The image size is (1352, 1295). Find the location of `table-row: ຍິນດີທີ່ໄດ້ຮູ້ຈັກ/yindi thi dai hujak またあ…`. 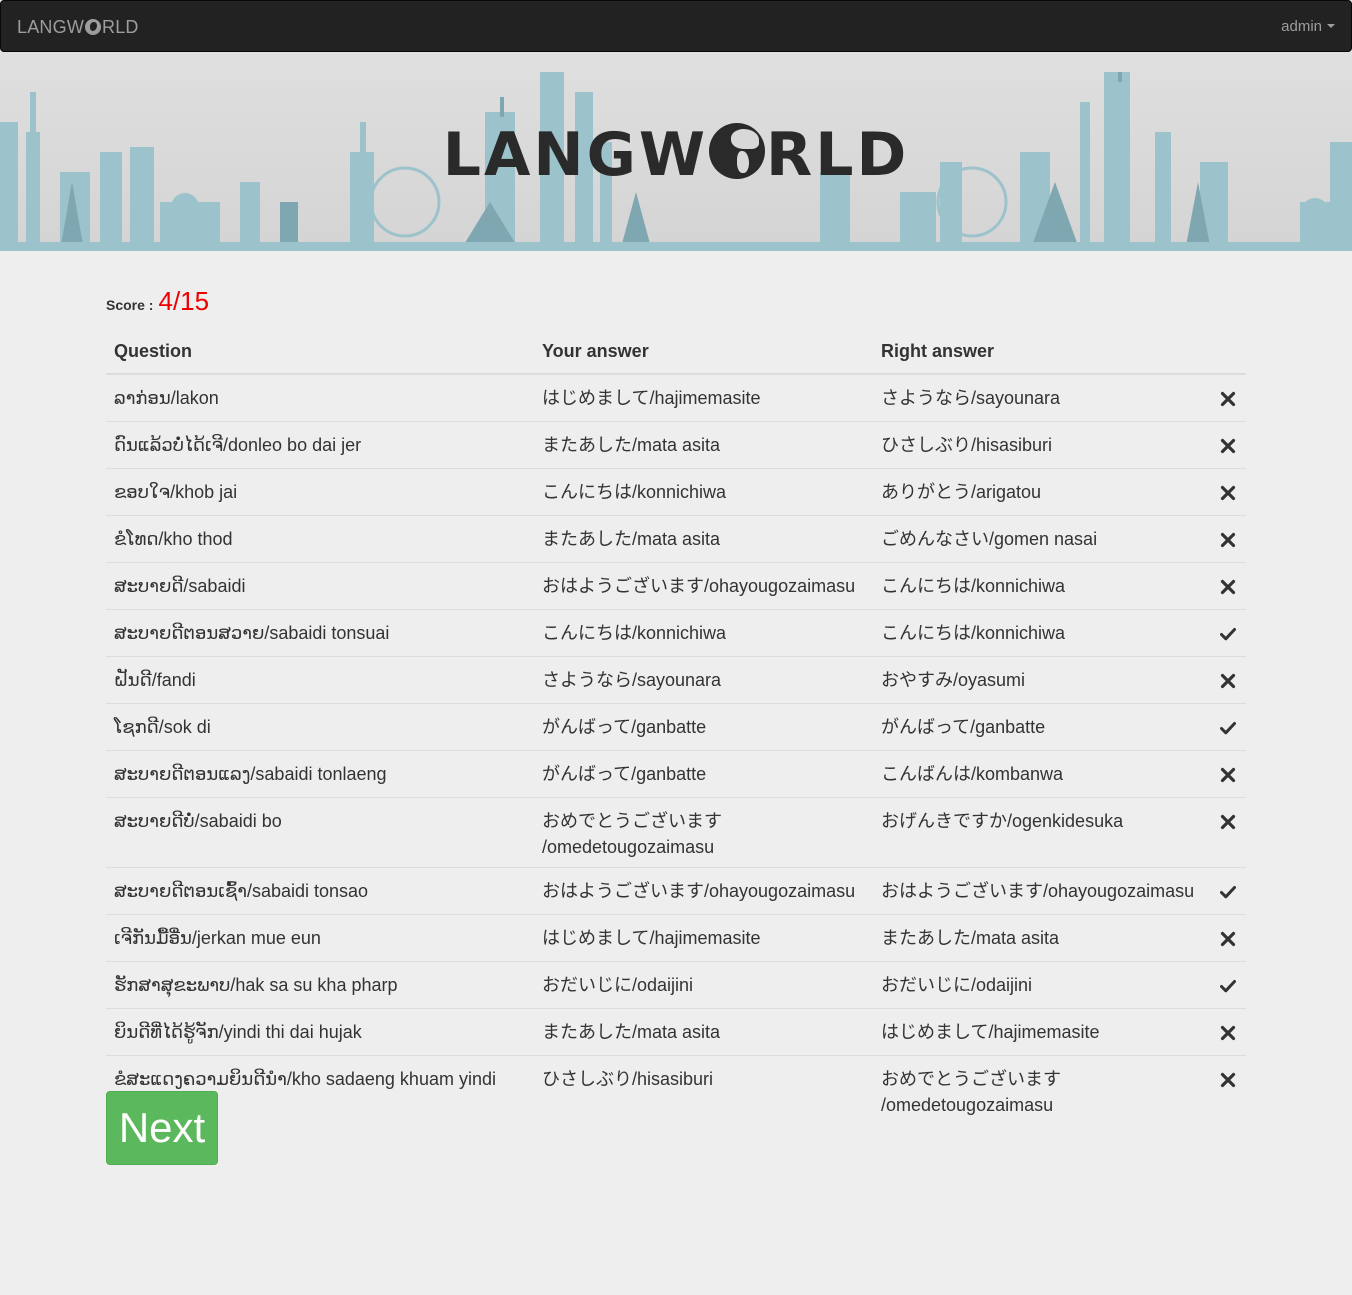

table-row: ຍິນດີທີ່ໄດ້ຮູ້ຈັກ/yindi thi dai hujak またあ… is located at coordinates (676, 1032).